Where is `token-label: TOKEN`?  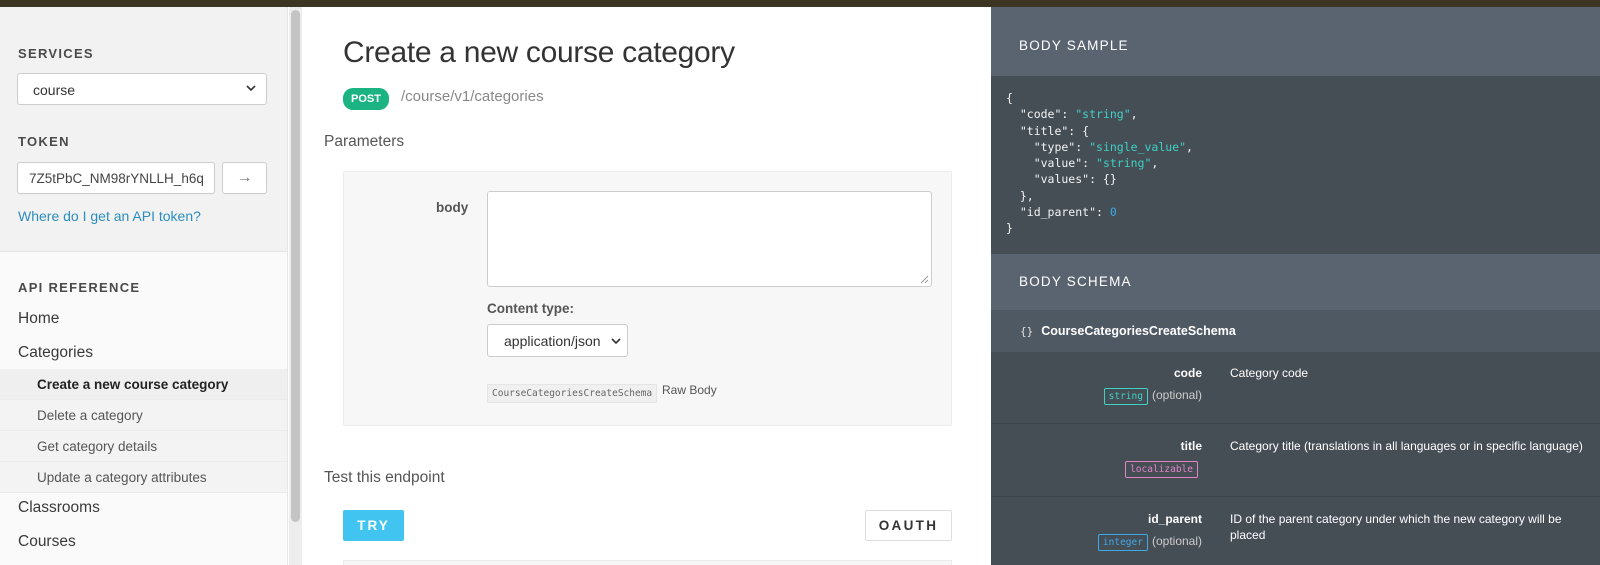 token-label: TOKEN is located at coordinates (44, 141).